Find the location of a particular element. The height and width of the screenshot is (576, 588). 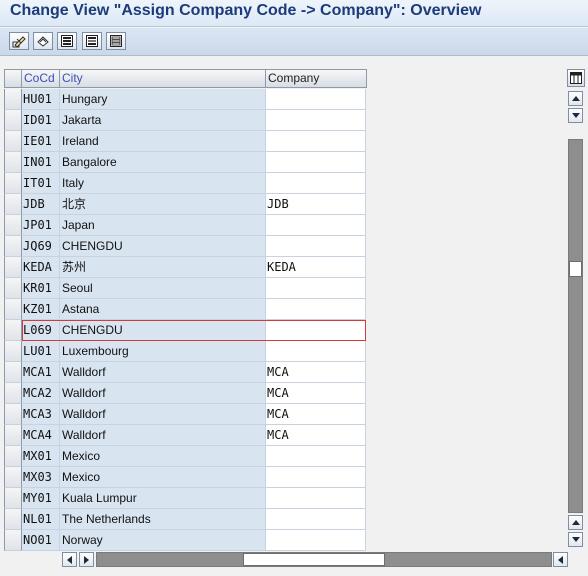

table-row: ID01 Jakarta is located at coordinates (186, 120).